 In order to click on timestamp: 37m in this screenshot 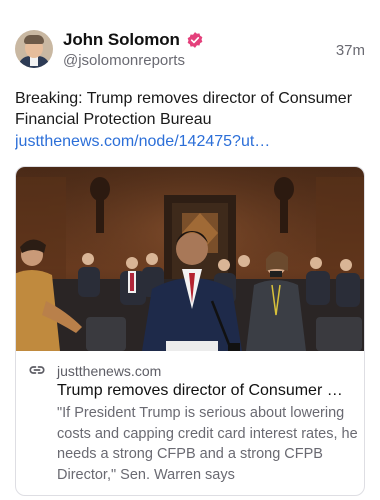, I will do `click(350, 50)`.